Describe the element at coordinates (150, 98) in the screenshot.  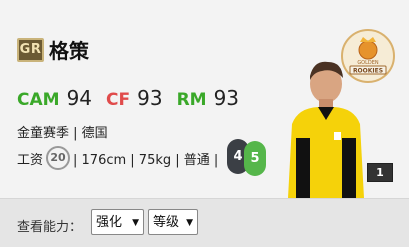
I see `position-value-cf: 93` at that location.